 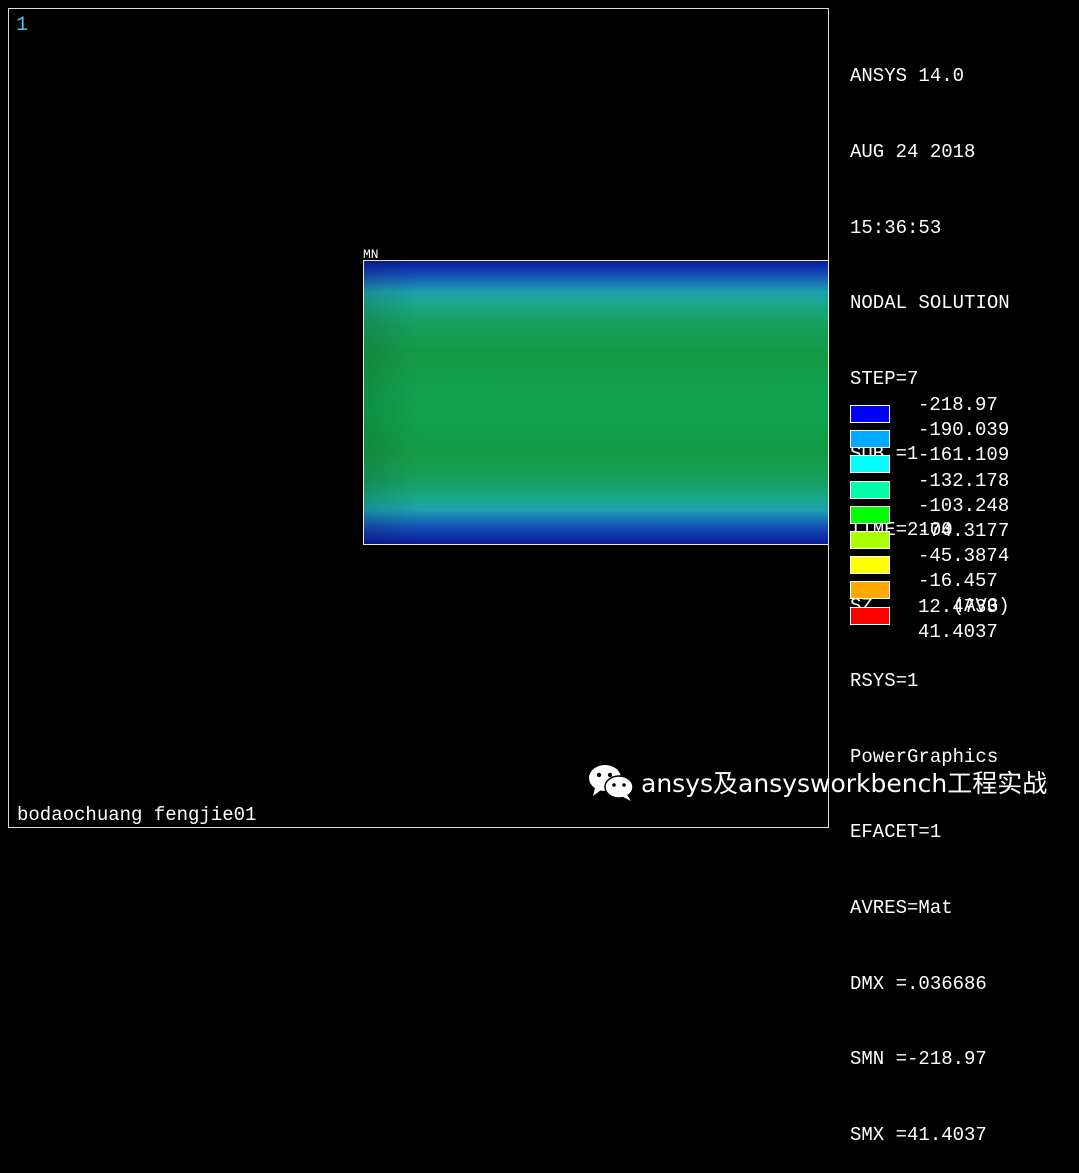 I want to click on info-line: 15:36:53, so click(x=896, y=227).